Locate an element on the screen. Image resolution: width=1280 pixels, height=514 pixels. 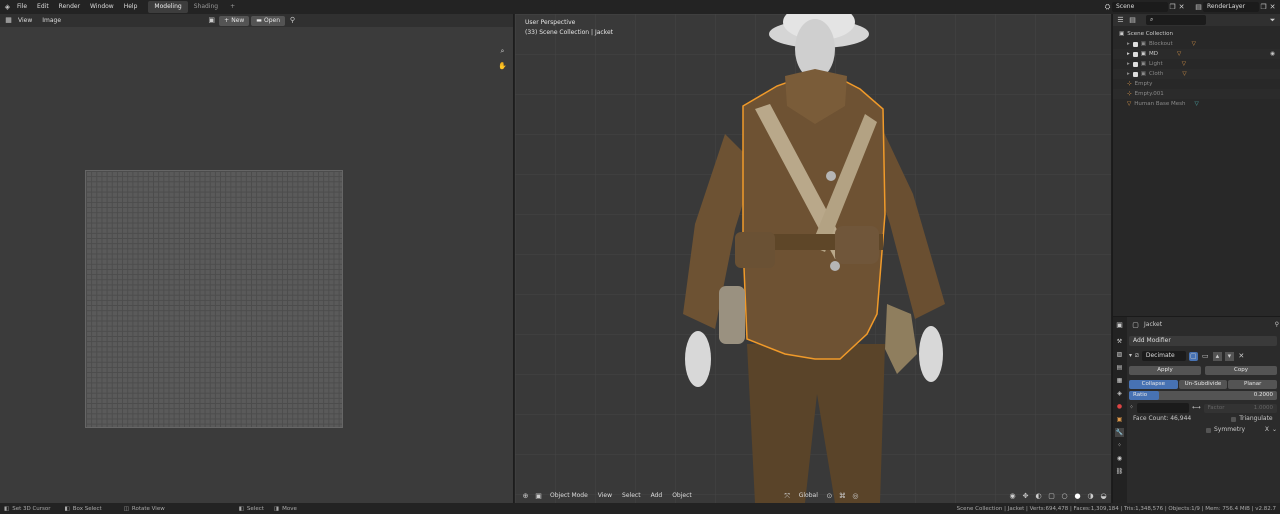
gizmo-icon: ✥ is located at coordinates (1025, 496).